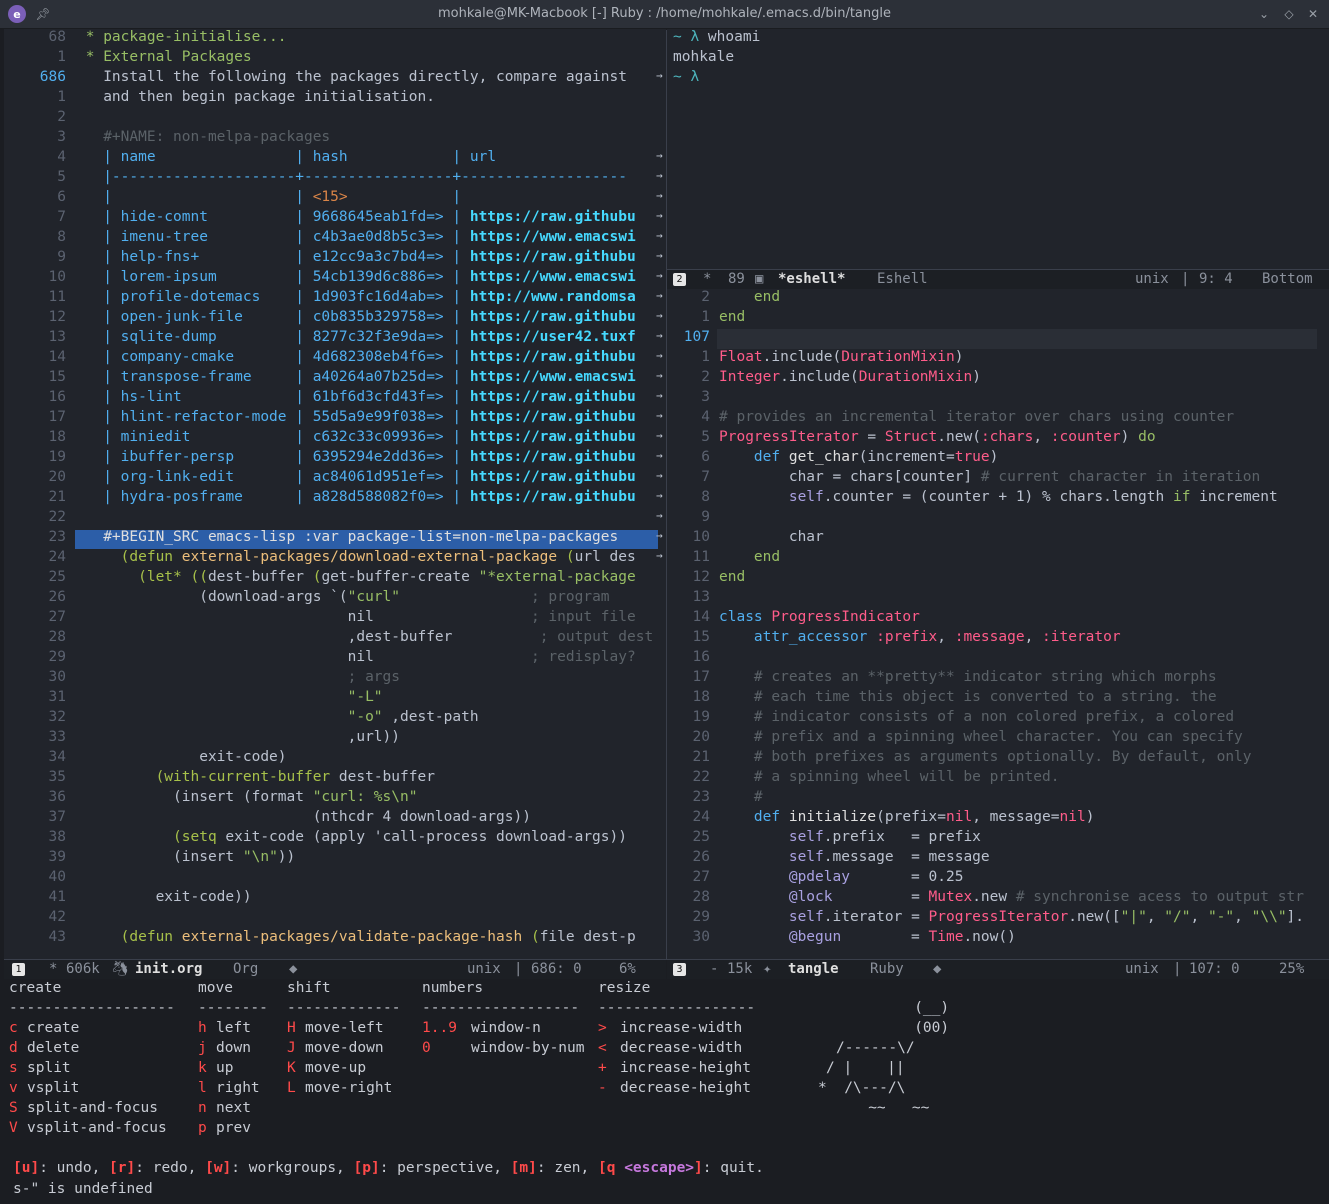 The width and height of the screenshot is (1329, 1204). I want to click on eshell-line: ~ λ, so click(686, 77).